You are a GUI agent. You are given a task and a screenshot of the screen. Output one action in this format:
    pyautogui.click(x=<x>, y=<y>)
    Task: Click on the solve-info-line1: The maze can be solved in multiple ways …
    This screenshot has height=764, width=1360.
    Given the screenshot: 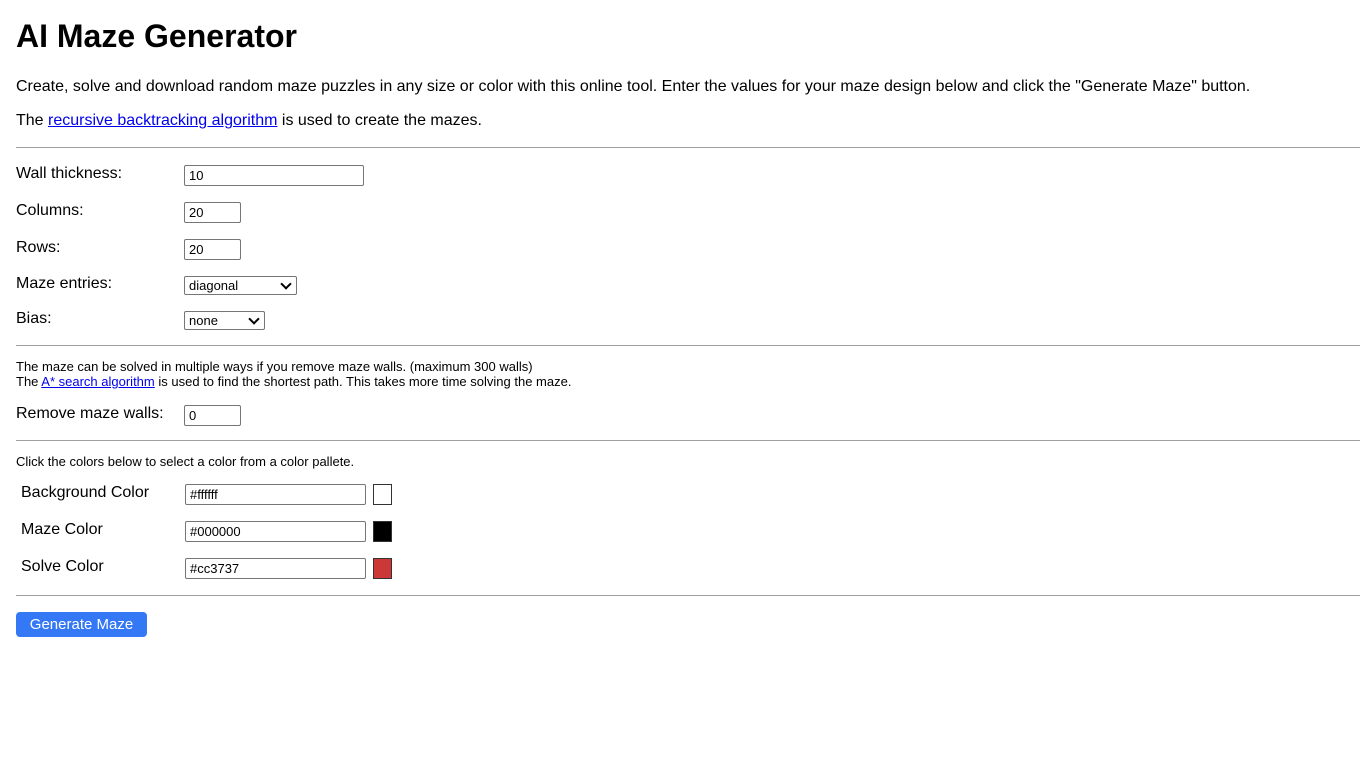 What is the action you would take?
    pyautogui.click(x=274, y=366)
    